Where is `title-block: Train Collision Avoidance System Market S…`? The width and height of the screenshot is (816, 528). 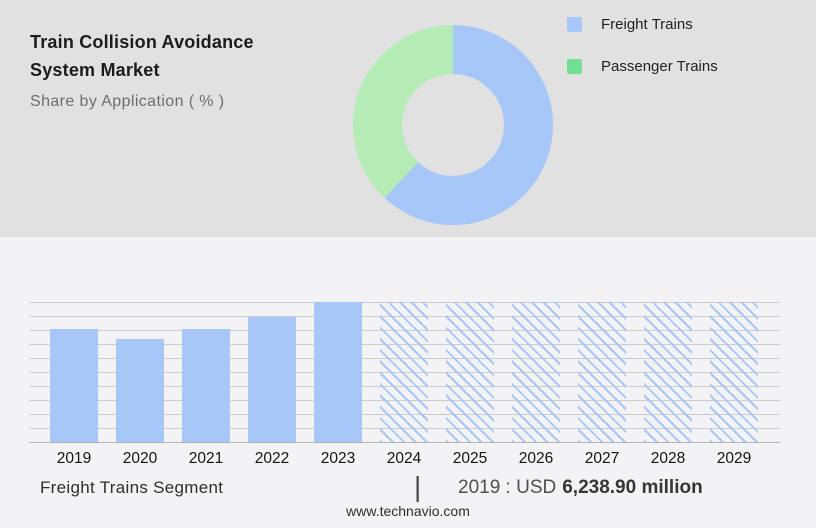
title-block: Train Collision Avoidance System Market S… is located at coordinates (142, 69).